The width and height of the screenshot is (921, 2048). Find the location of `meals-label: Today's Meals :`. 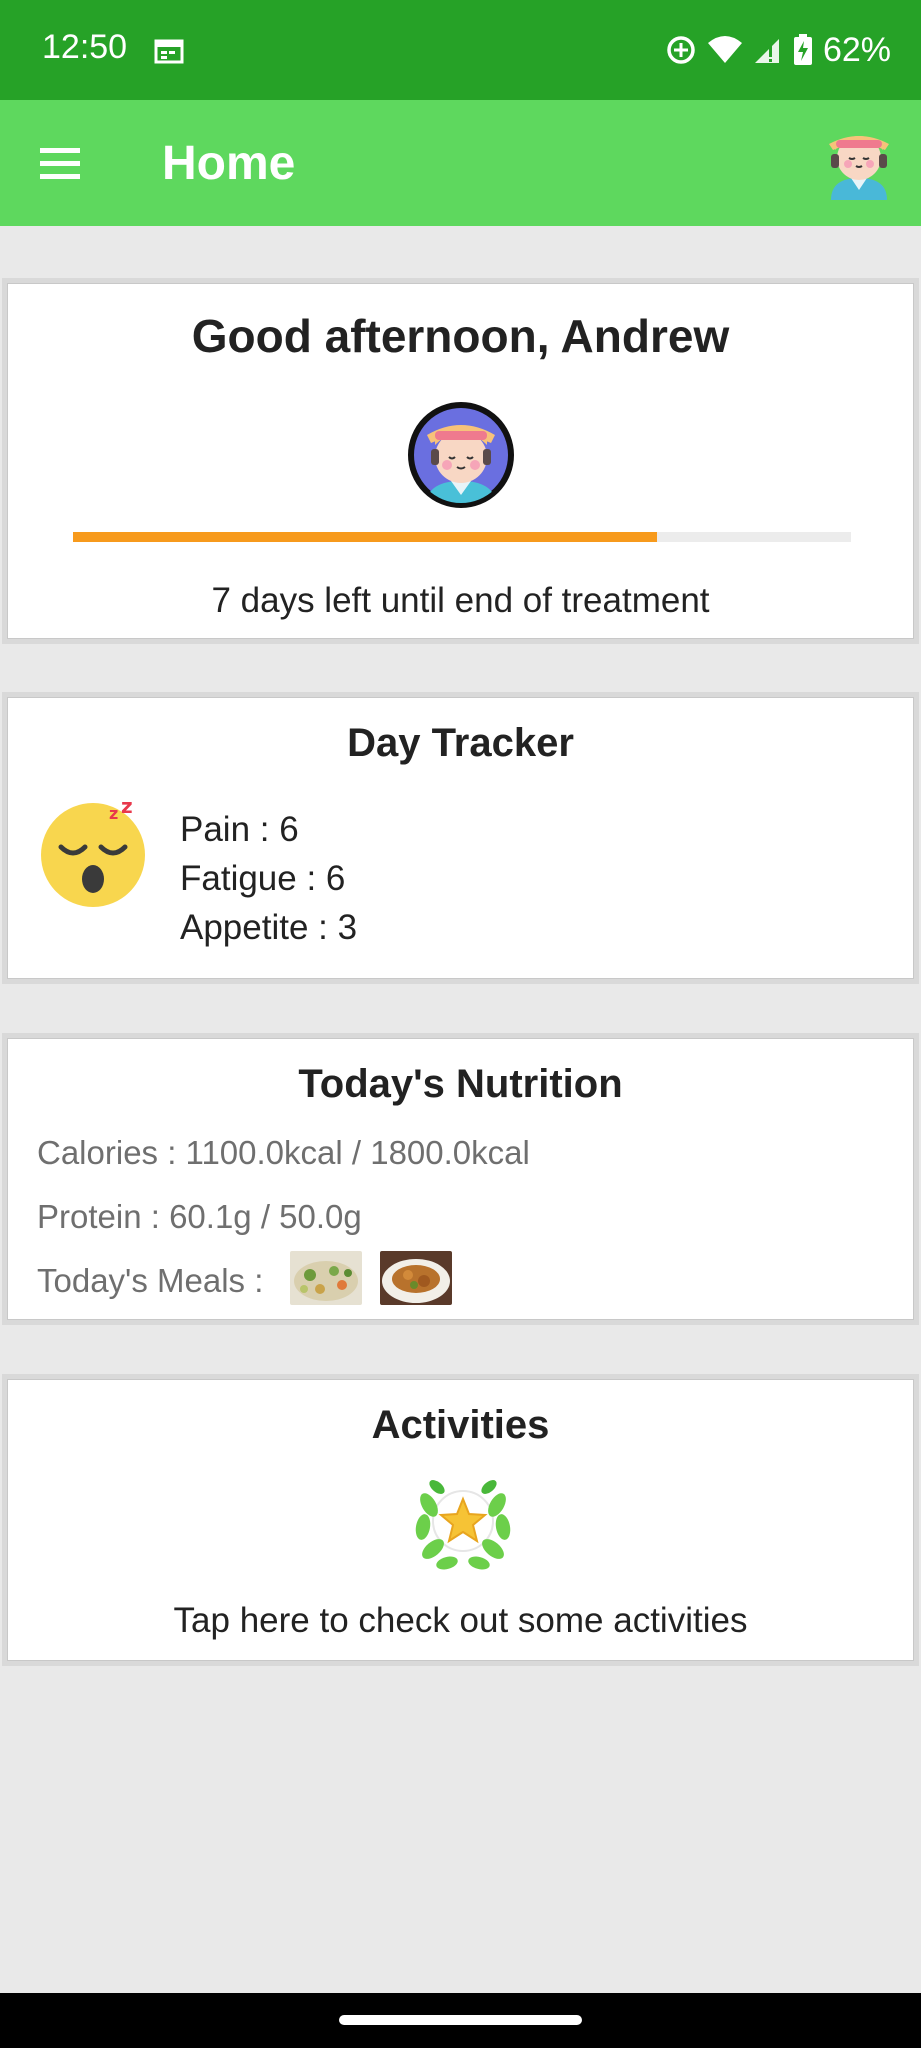

meals-label: Today's Meals : is located at coordinates (150, 1280).